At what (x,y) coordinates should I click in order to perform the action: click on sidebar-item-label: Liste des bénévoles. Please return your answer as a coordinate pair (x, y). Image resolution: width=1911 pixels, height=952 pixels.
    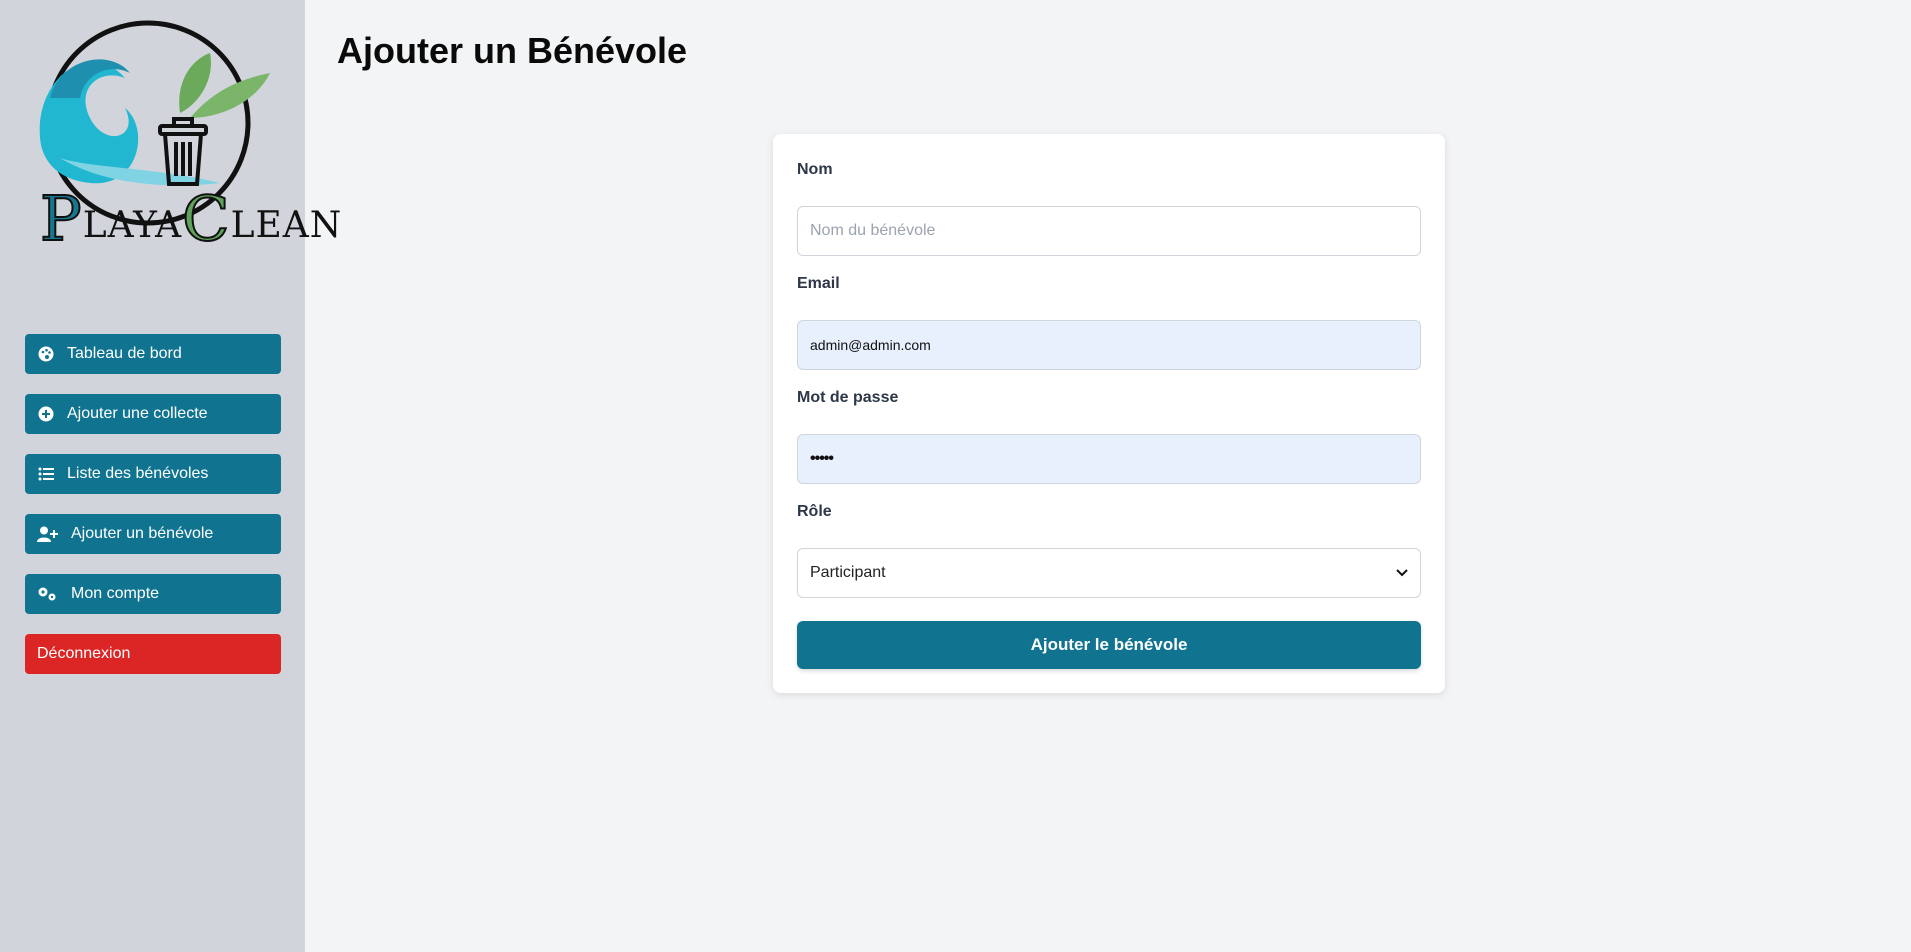
    Looking at the image, I should click on (138, 473).